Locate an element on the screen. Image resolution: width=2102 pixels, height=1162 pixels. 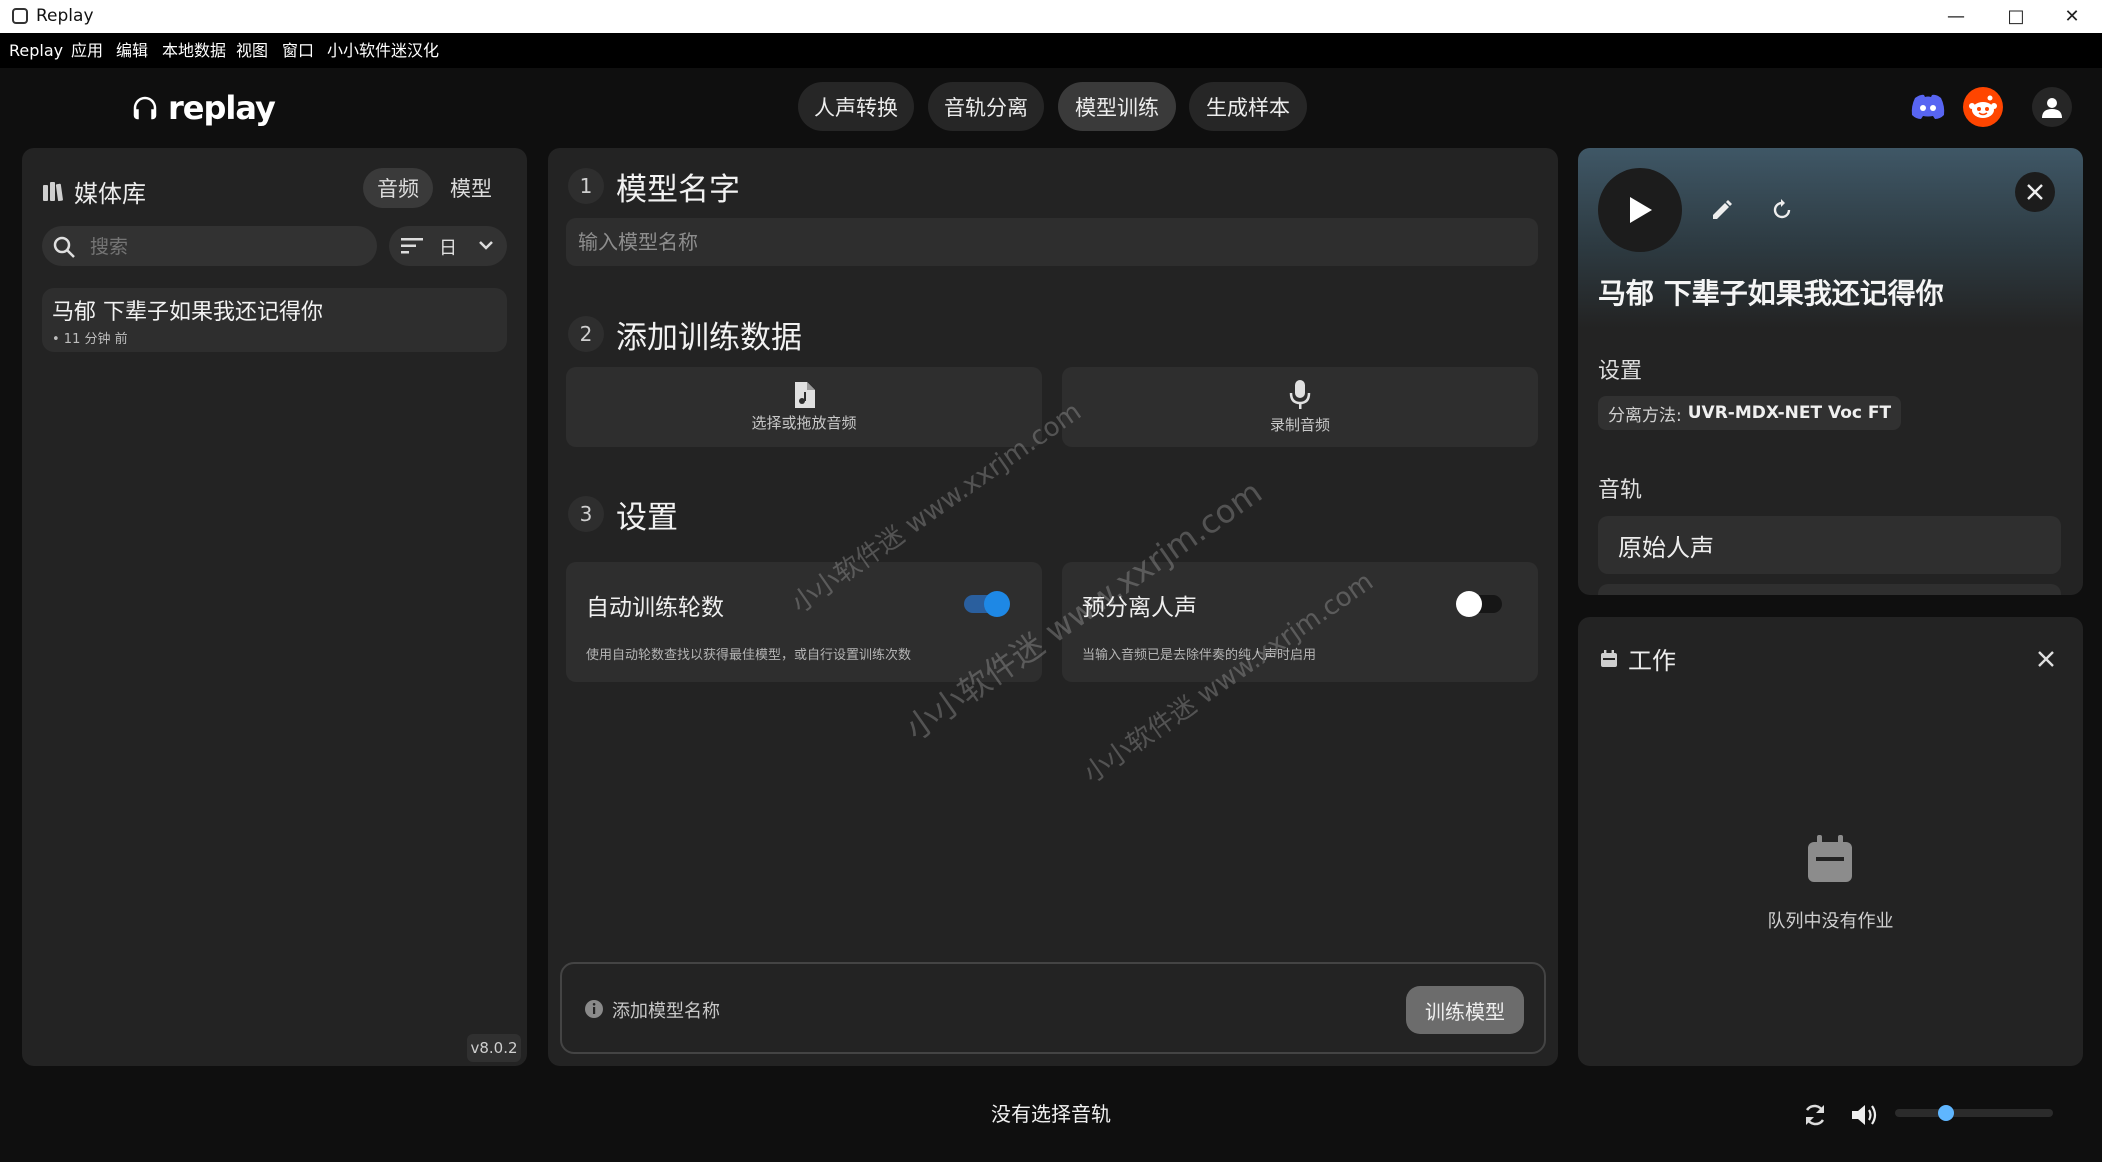
library-icon is located at coordinates (53, 191).